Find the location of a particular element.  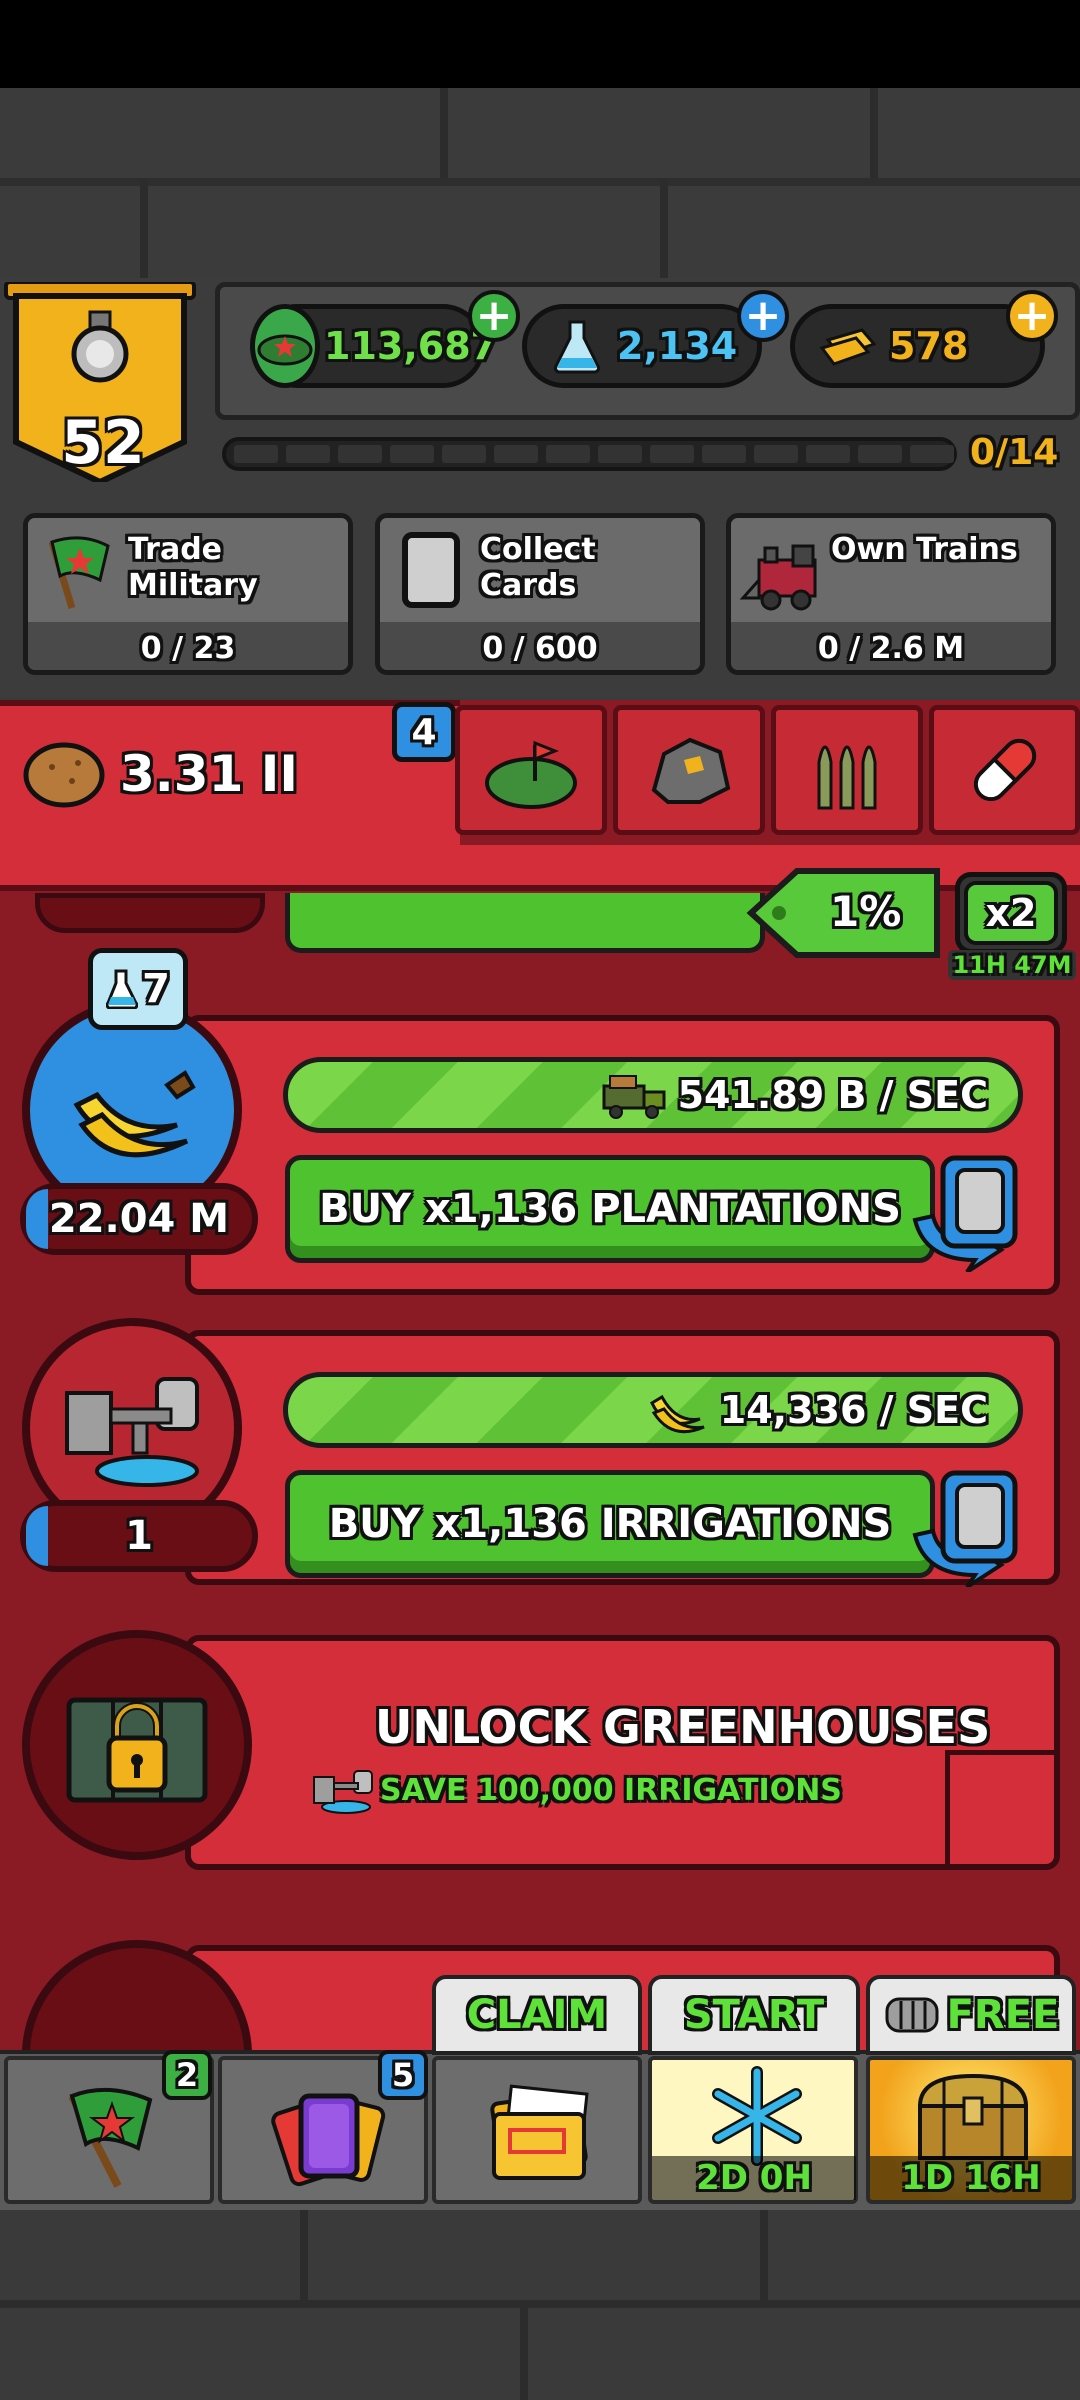

free-tab: FREE is located at coordinates (971, 2015).